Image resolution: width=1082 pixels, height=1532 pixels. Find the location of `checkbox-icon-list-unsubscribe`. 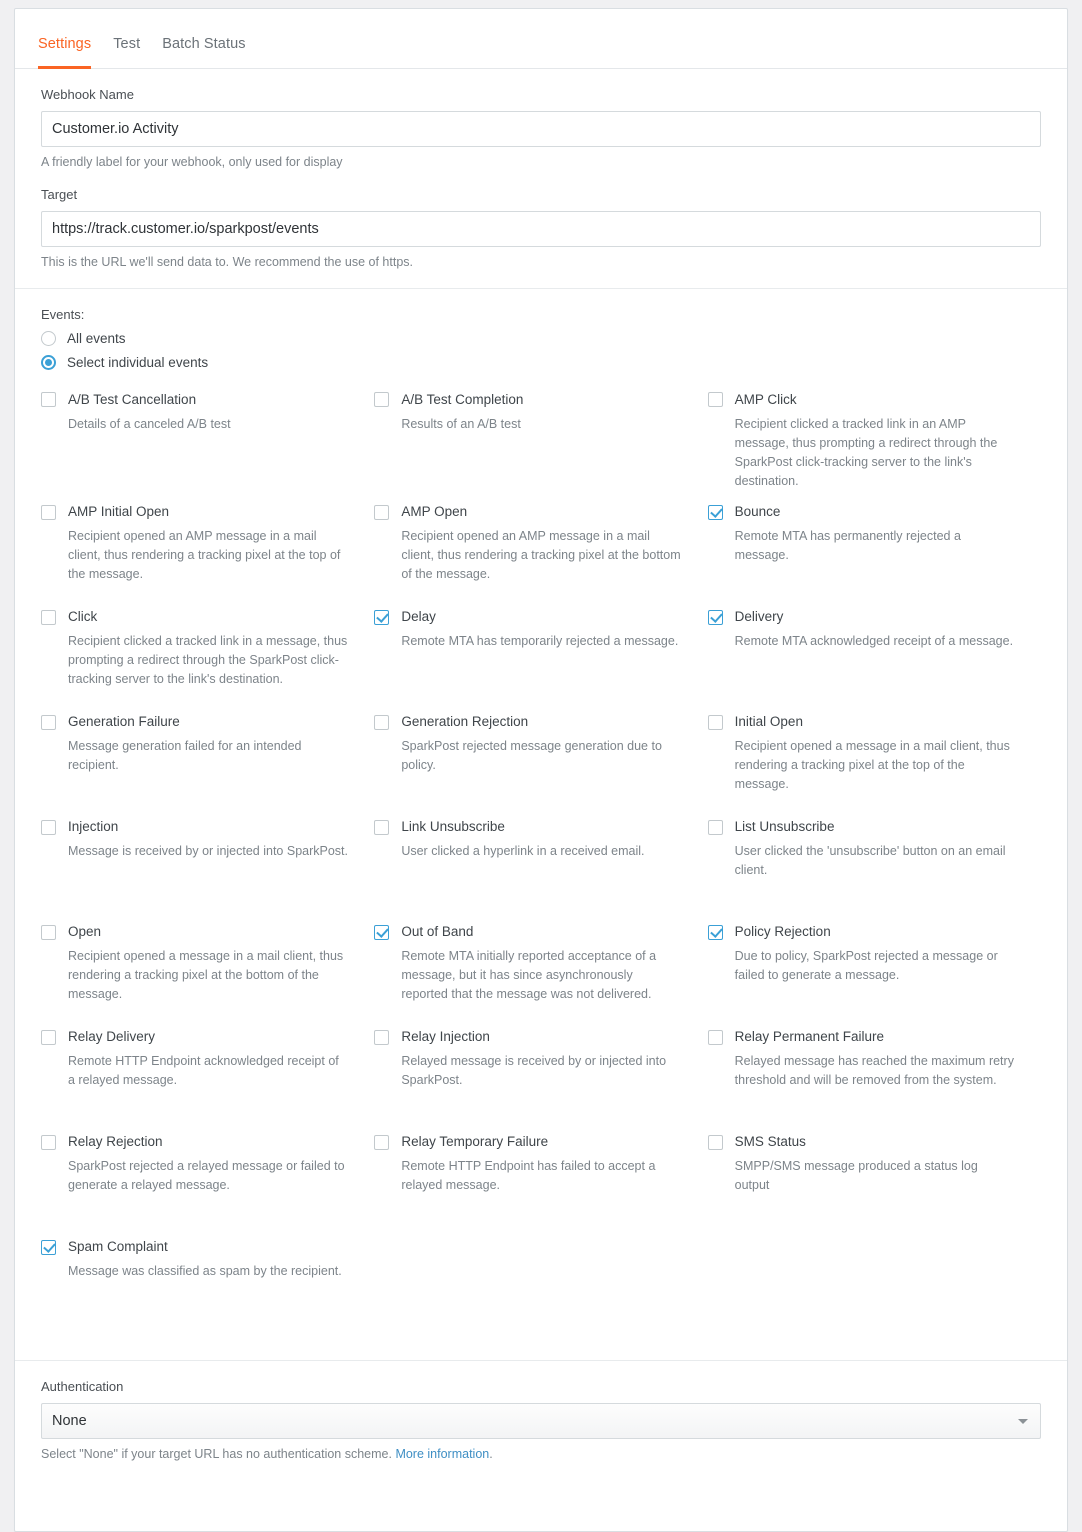

checkbox-icon-list-unsubscribe is located at coordinates (715, 827).